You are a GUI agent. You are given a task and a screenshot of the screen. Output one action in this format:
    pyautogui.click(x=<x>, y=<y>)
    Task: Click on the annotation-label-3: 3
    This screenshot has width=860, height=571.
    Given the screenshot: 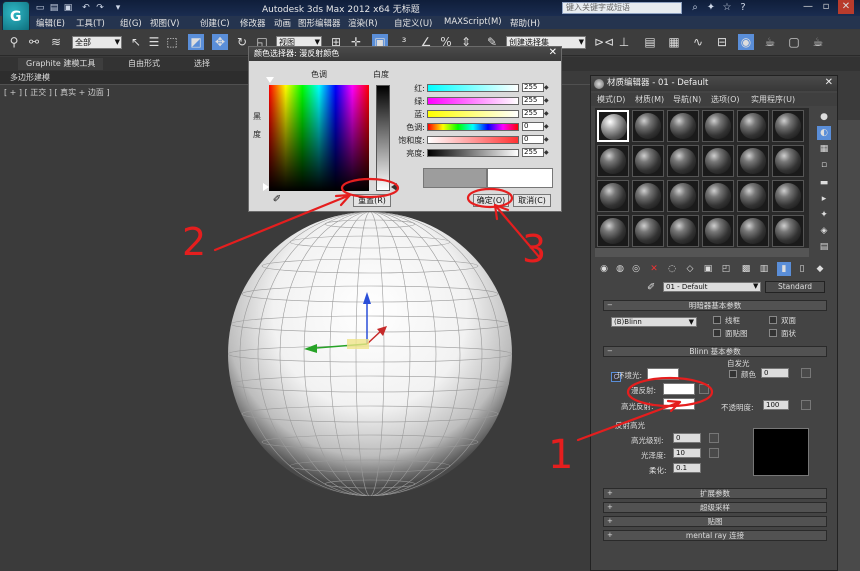 What is the action you would take?
    pyautogui.click(x=534, y=249)
    